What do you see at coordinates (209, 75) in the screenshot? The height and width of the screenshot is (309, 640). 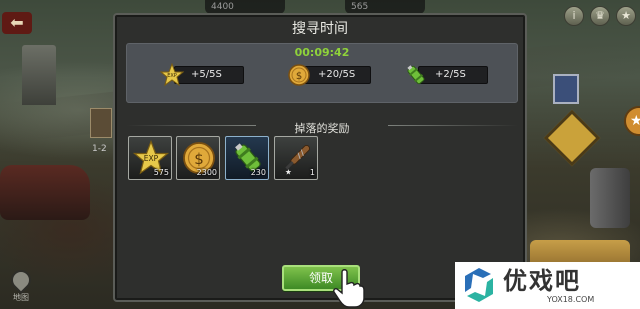 I see `exp-rate-label: +5/5S` at bounding box center [209, 75].